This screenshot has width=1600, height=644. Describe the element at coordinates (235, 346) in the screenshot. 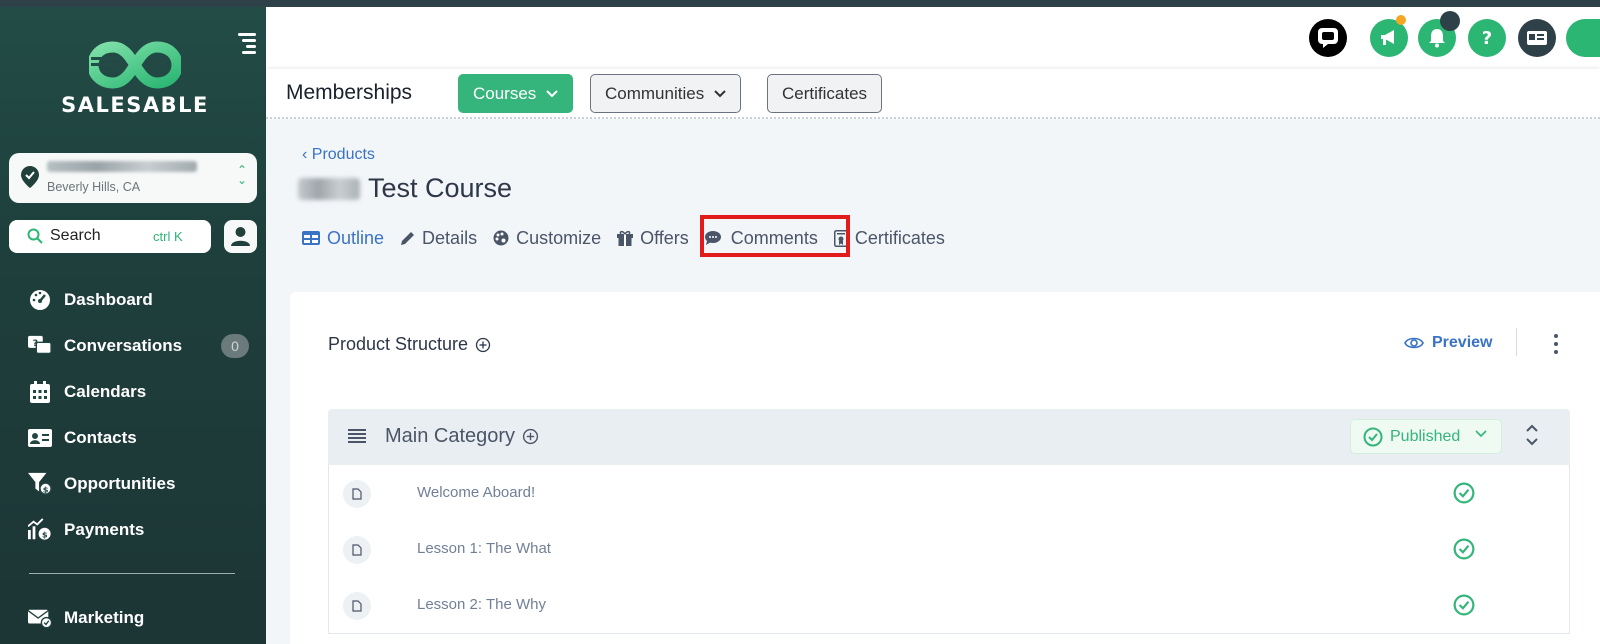

I see `conversations-count-badge: 0` at that location.